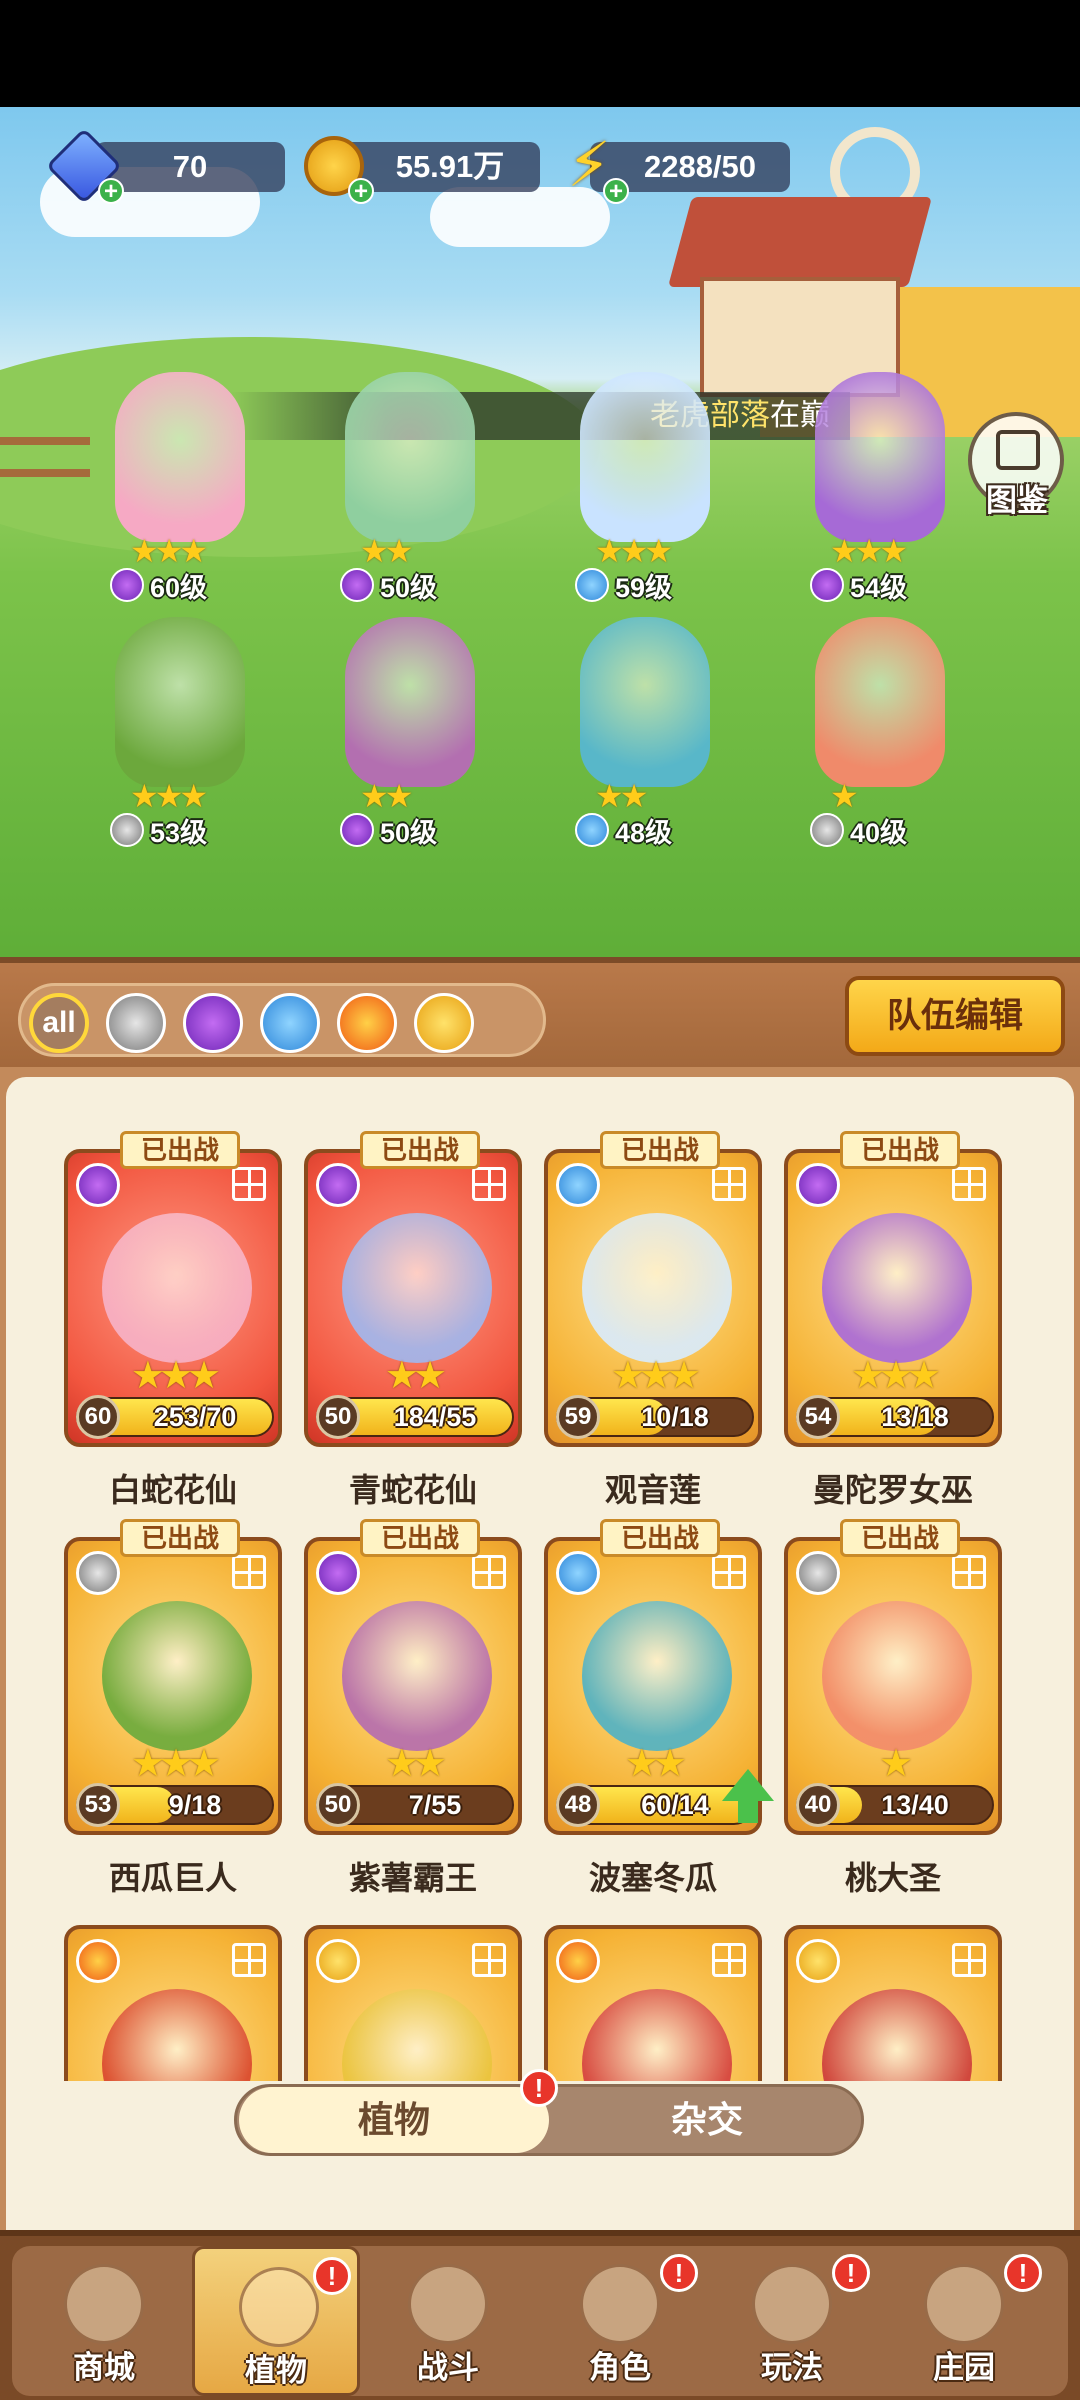 The height and width of the screenshot is (2400, 1080). I want to click on plant-level-badge: 40, so click(818, 1805).